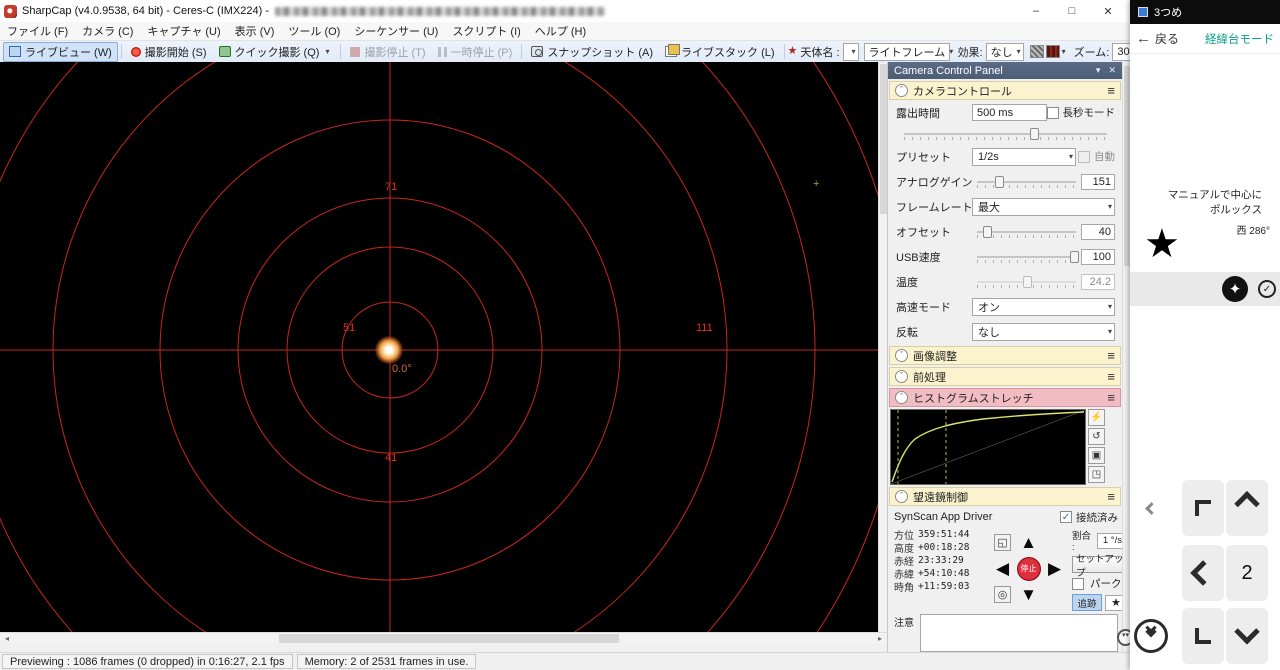 This screenshot has width=1280, height=670. I want to click on slew-up-left-button, so click(1203, 508).